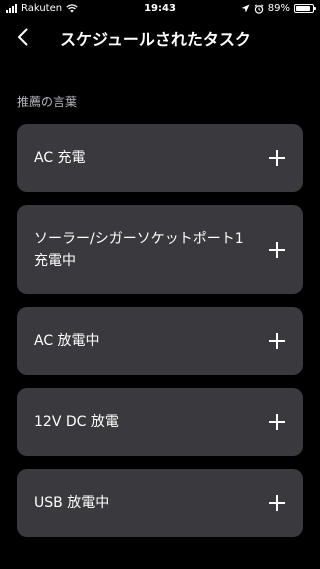 This screenshot has height=569, width=320. Describe the element at coordinates (160, 9) in the screenshot. I see `status-bar: Rakuten 19:43 89%` at that location.